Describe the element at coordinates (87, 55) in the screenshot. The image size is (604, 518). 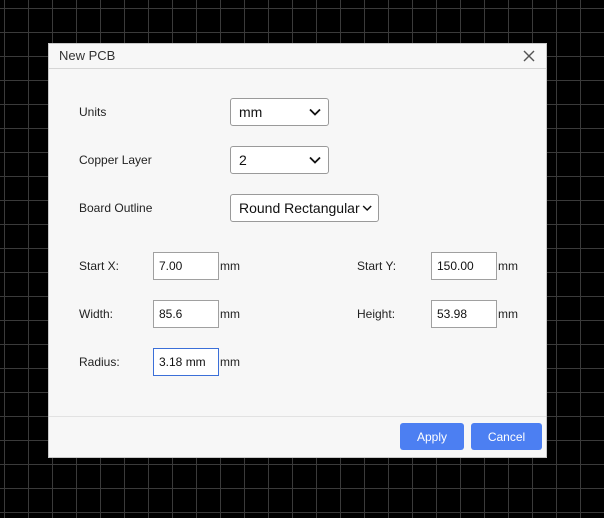
I see `dialog-title: New PCB` at that location.